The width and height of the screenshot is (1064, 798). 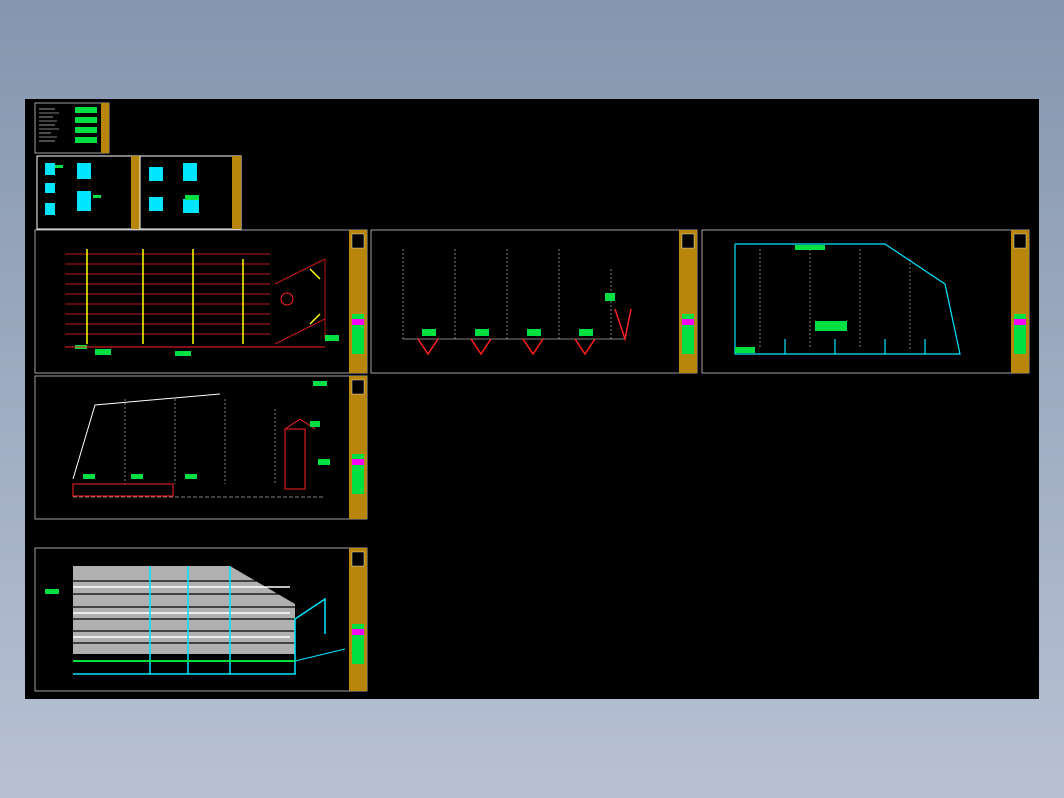 What do you see at coordinates (534, 301) in the screenshot?
I see `section-sheet` at bounding box center [534, 301].